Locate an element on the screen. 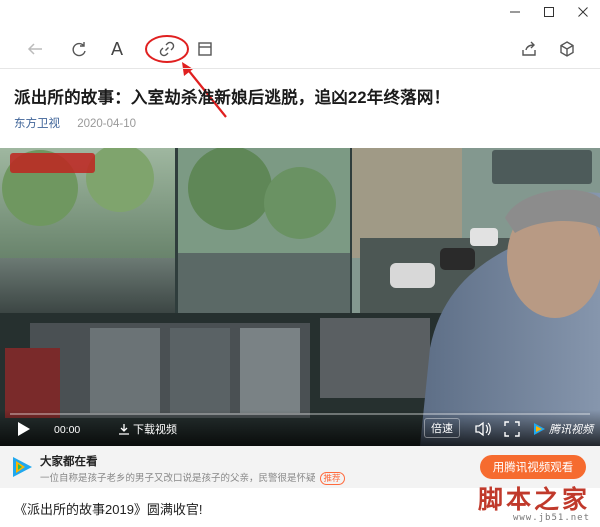 The image size is (600, 527). cube-icon is located at coordinates (567, 49).